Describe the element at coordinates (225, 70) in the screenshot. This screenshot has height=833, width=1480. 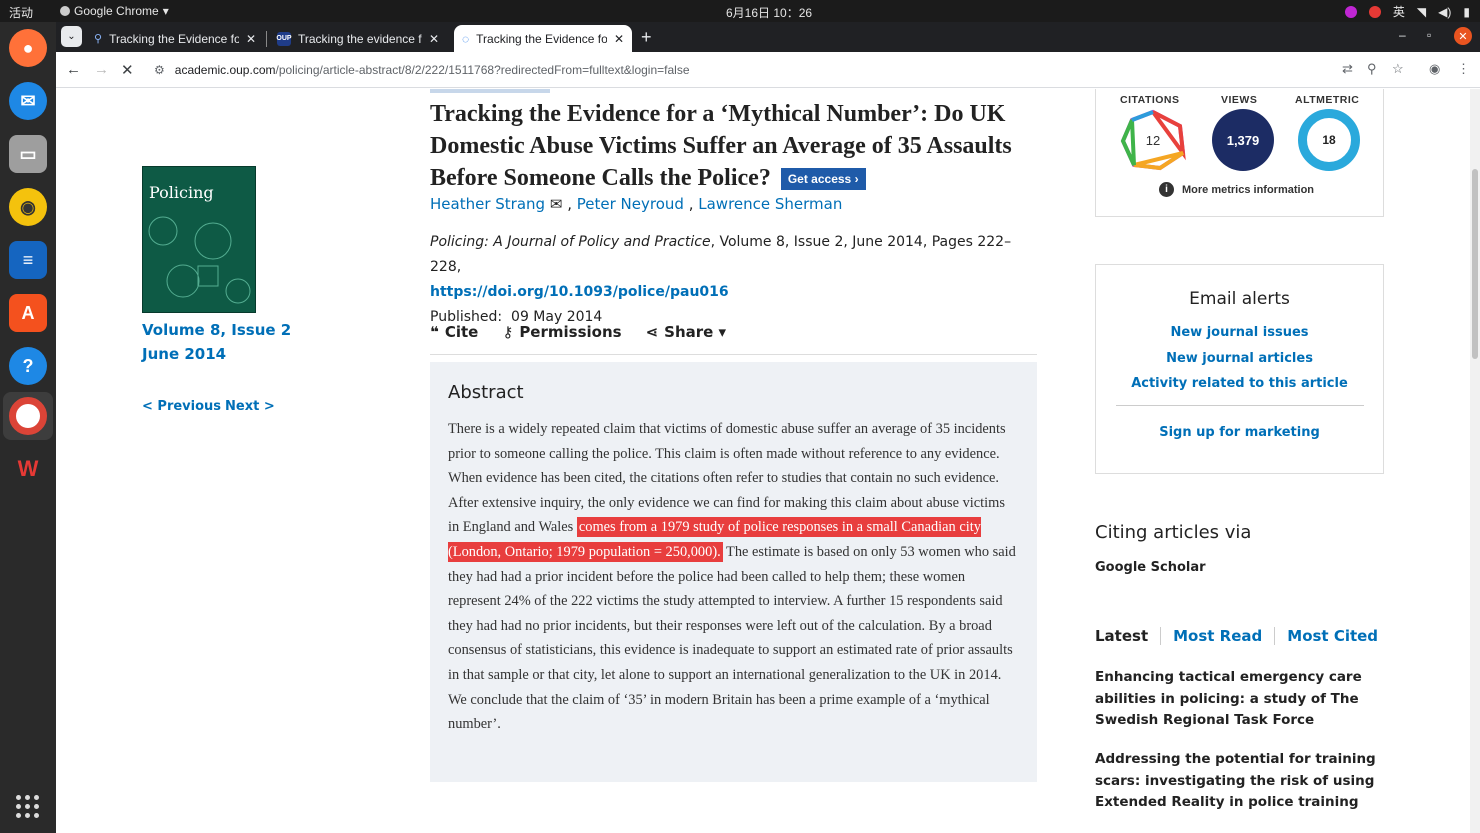
I see `url-host: academic.oup.com` at that location.